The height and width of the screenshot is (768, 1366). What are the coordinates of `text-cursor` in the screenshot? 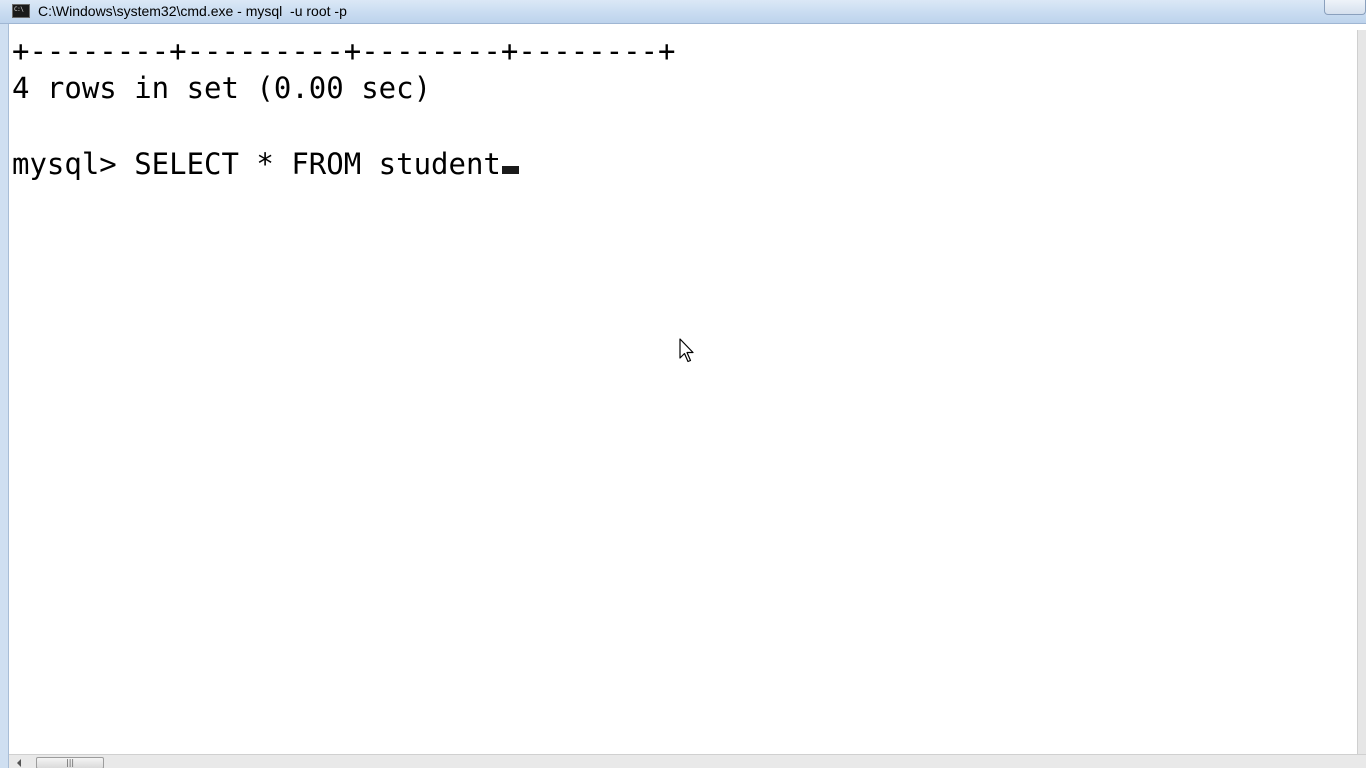 It's located at (510, 170).